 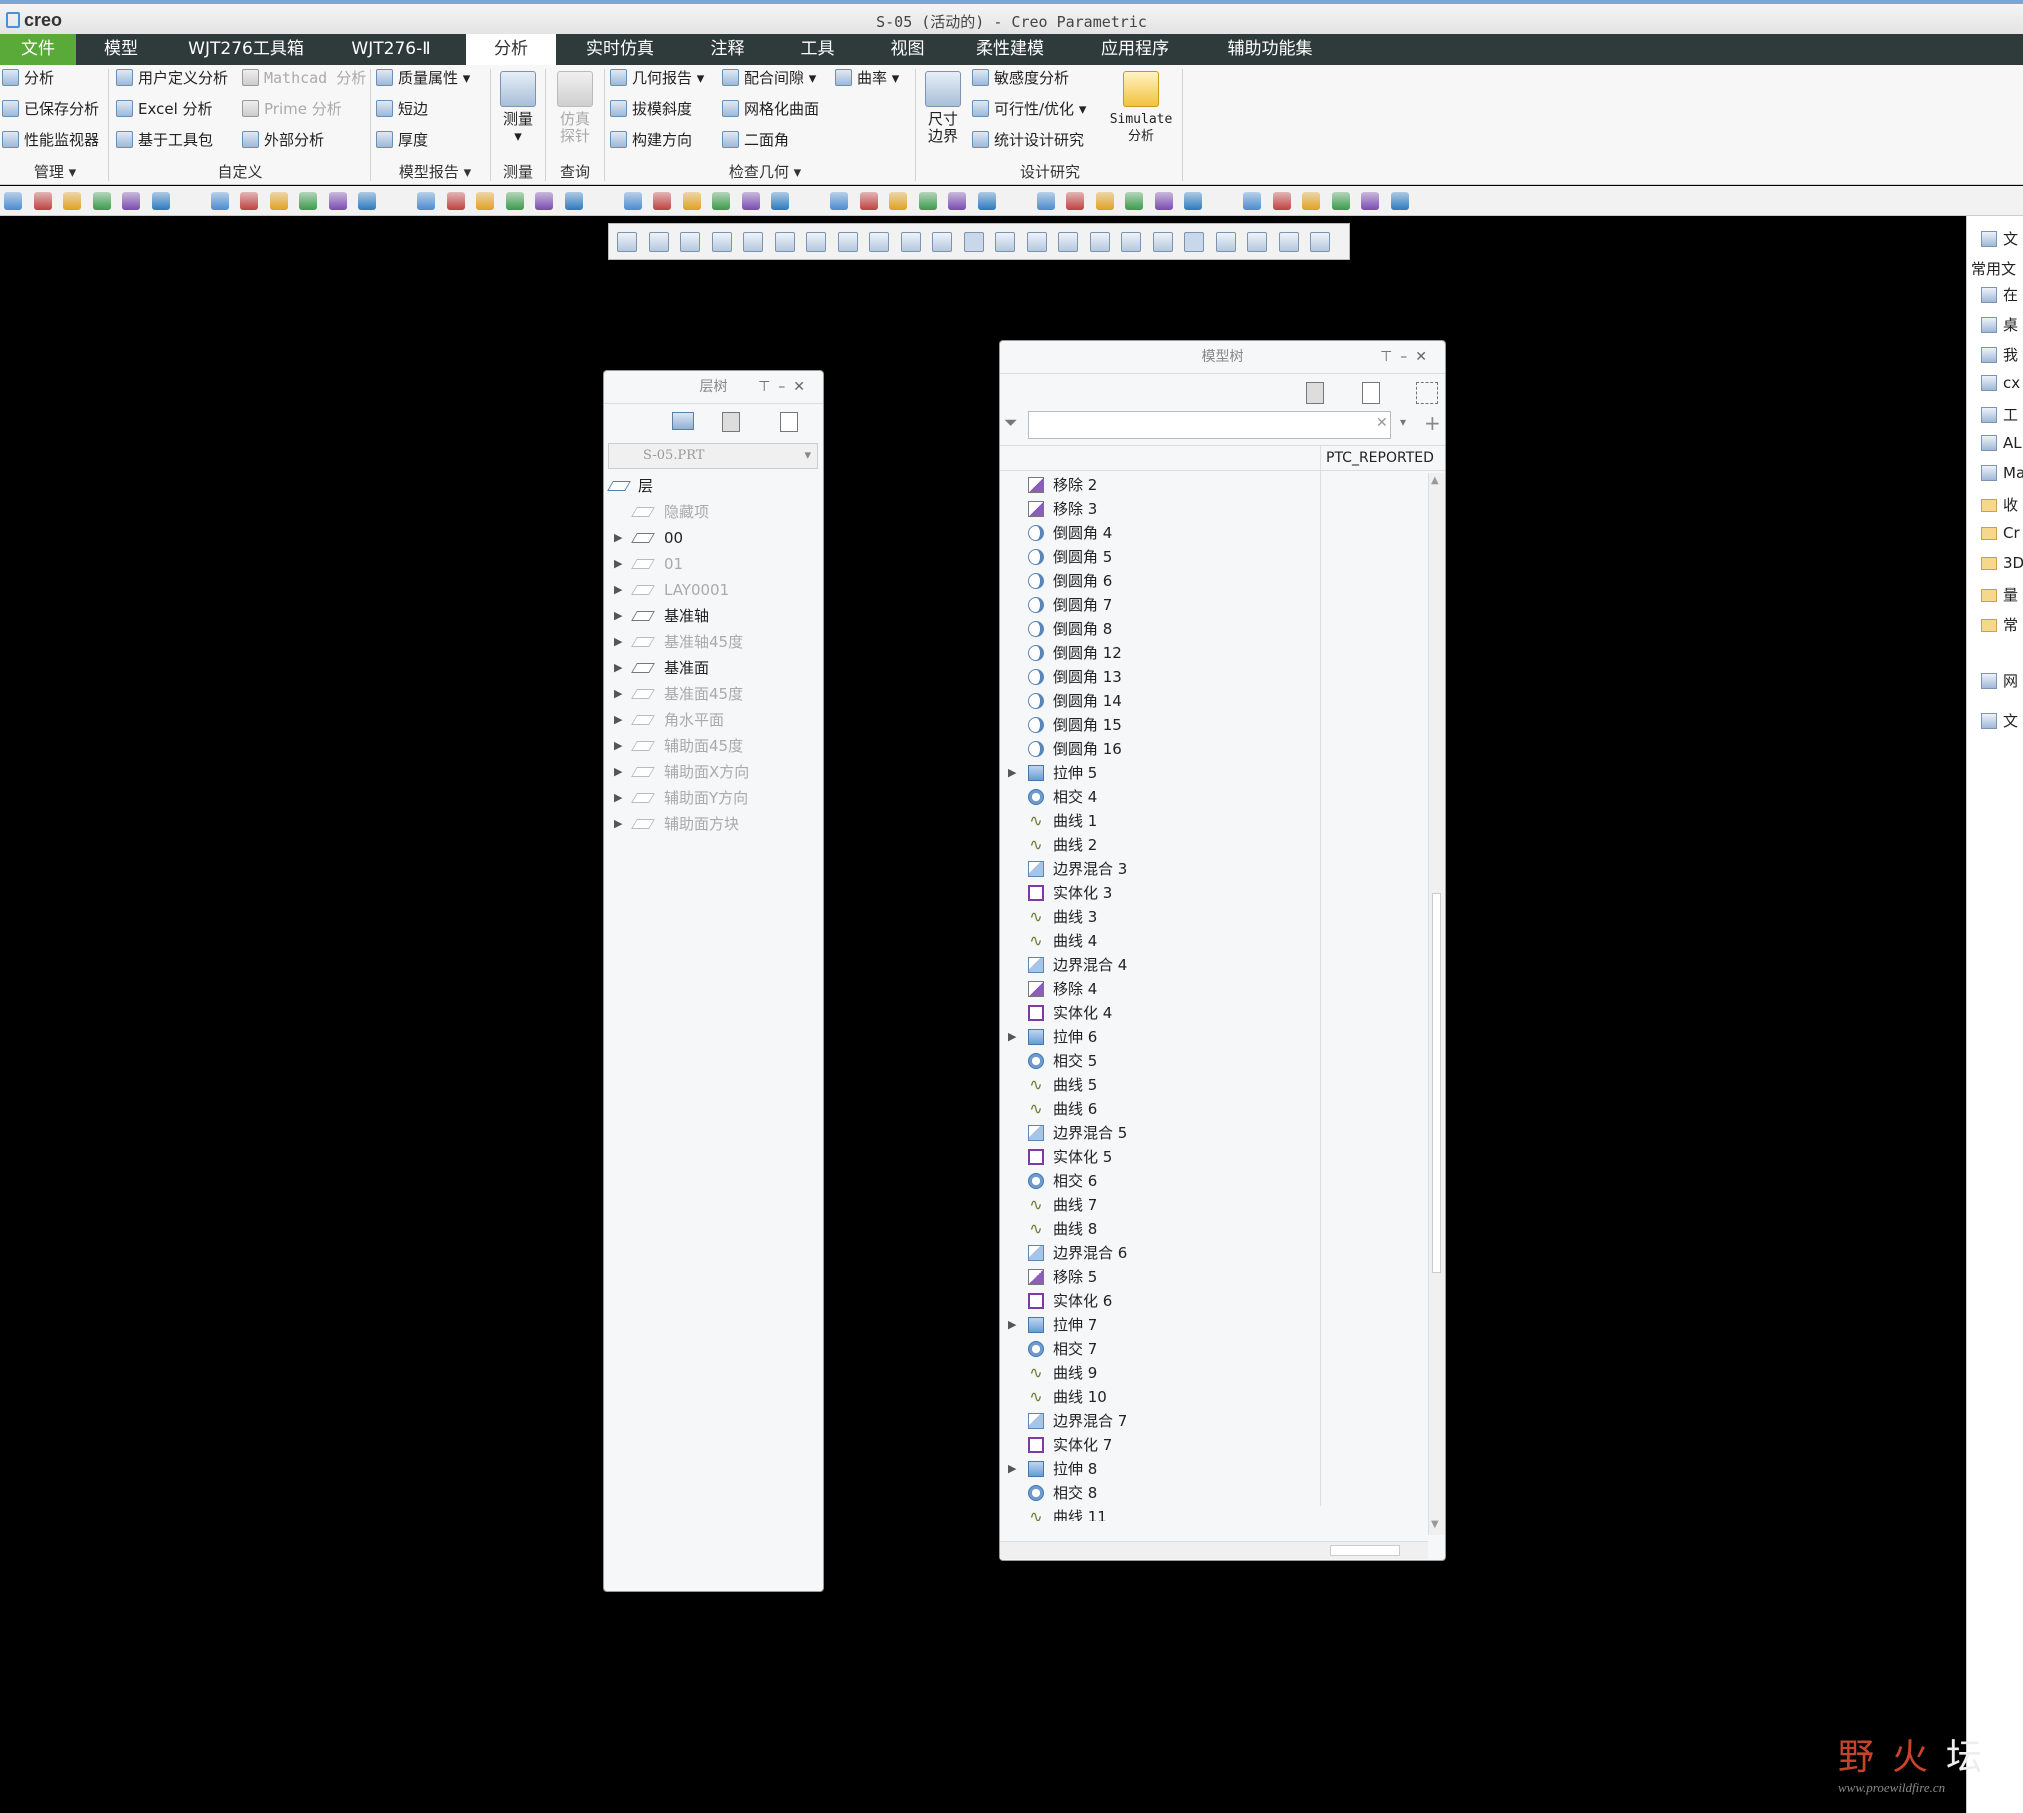 I want to click on add-icon: +, so click(x=1432, y=423).